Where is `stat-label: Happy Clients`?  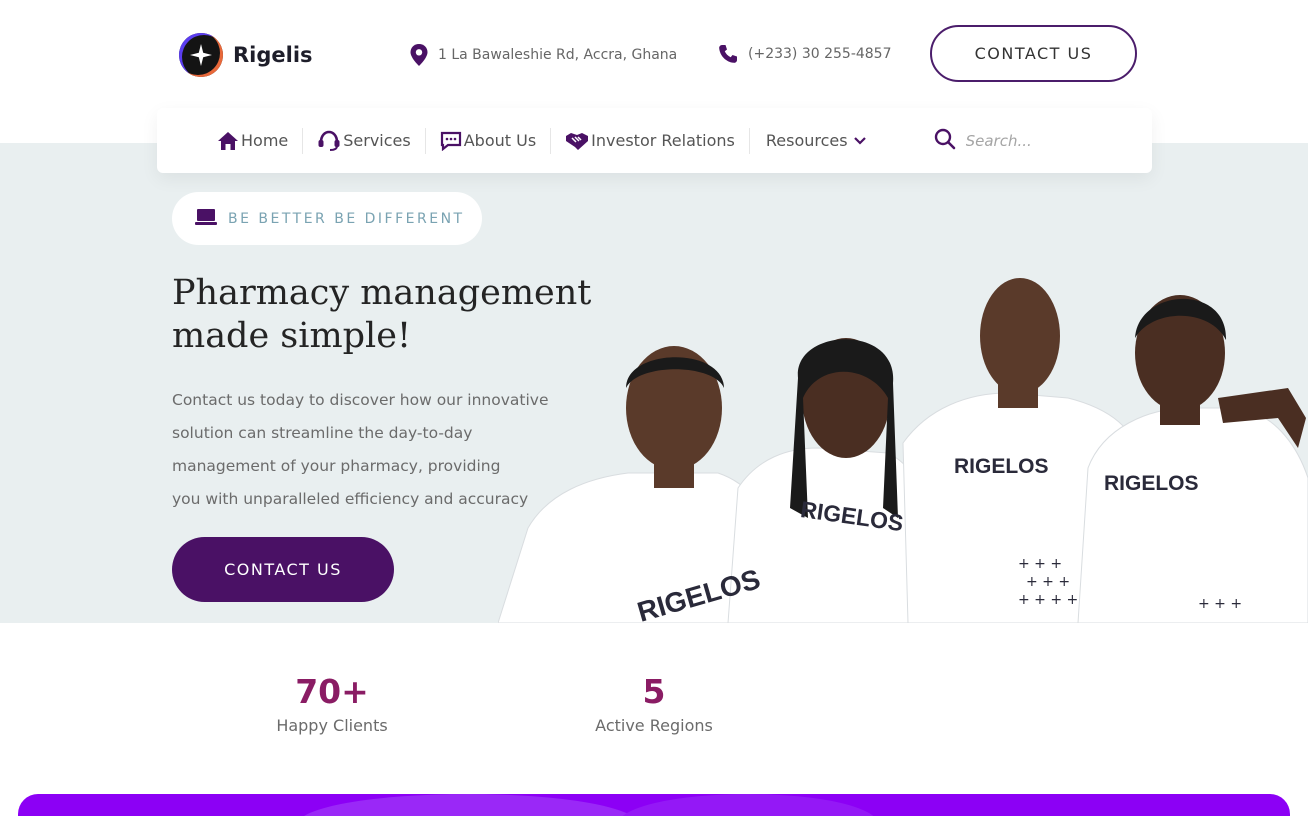 stat-label: Happy Clients is located at coordinates (332, 725).